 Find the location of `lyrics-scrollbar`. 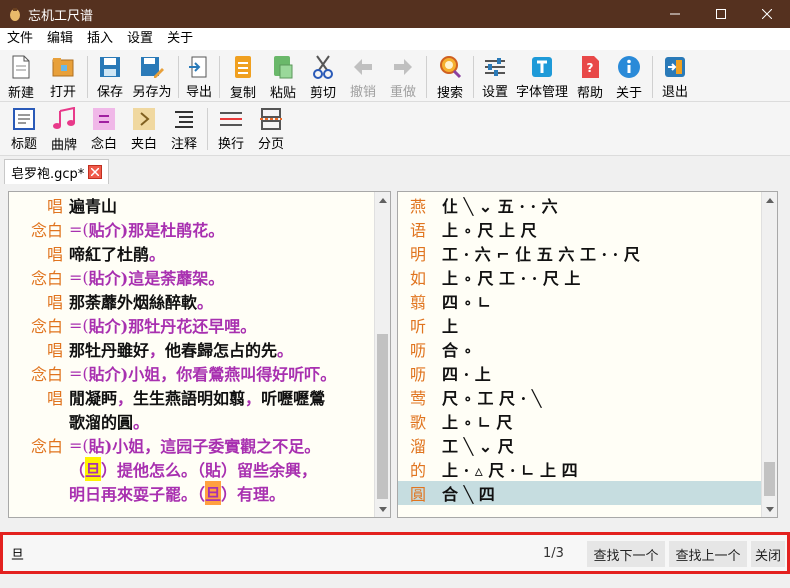

lyrics-scrollbar is located at coordinates (382, 354).